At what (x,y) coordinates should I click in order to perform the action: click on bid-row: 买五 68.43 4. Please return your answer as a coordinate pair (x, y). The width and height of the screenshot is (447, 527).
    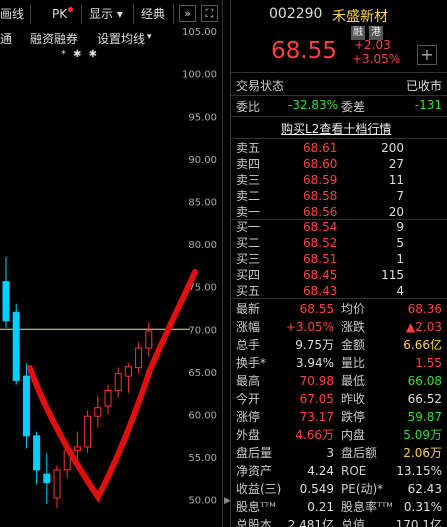
    Looking at the image, I should click on (339, 291).